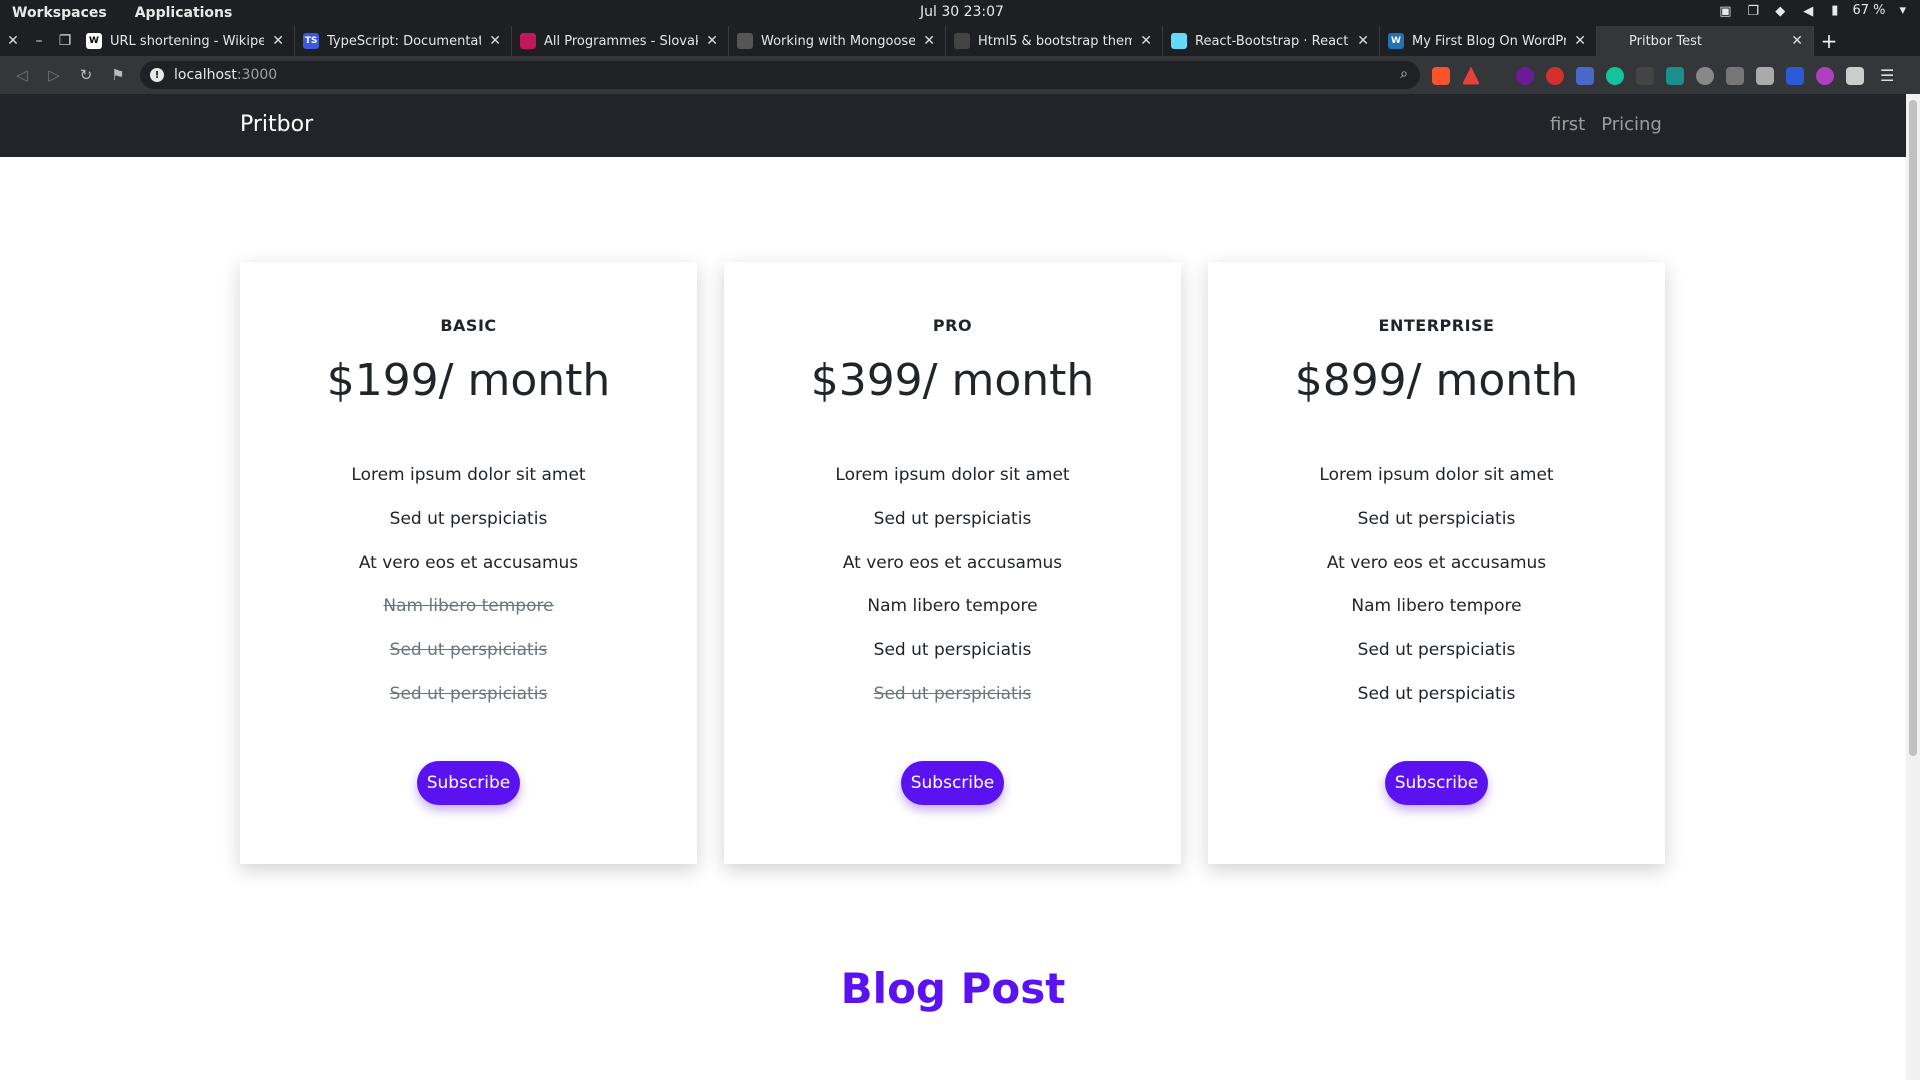  What do you see at coordinates (1810, 11) in the screenshot?
I see `volume-icon: ◀` at bounding box center [1810, 11].